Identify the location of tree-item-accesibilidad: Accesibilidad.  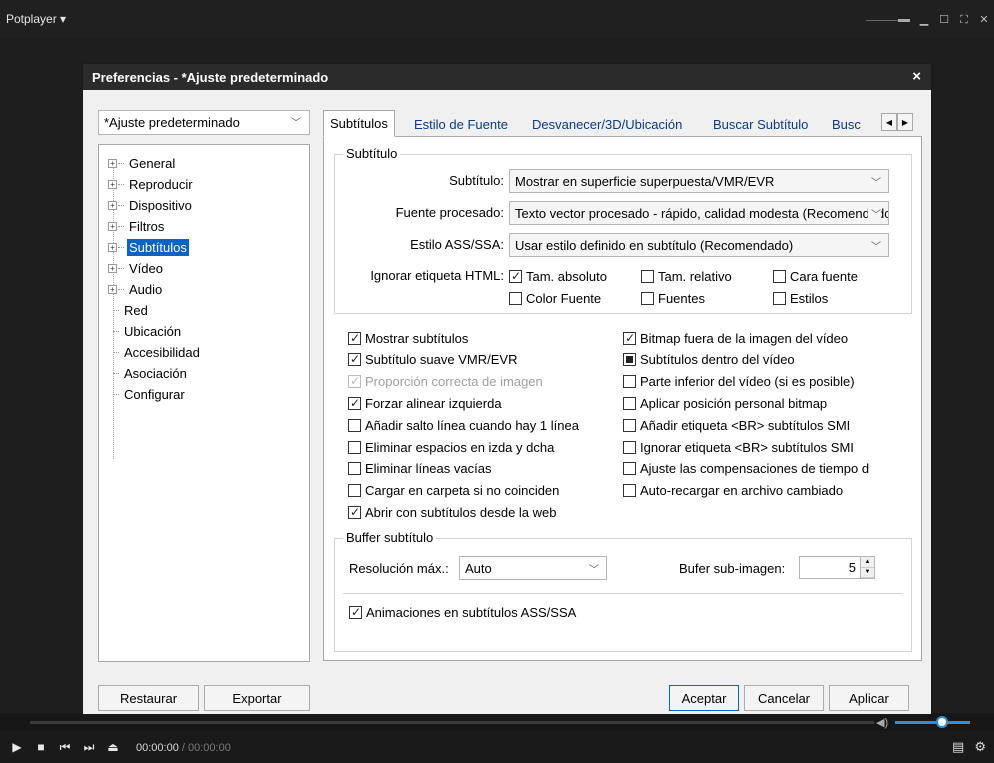
(150, 352).